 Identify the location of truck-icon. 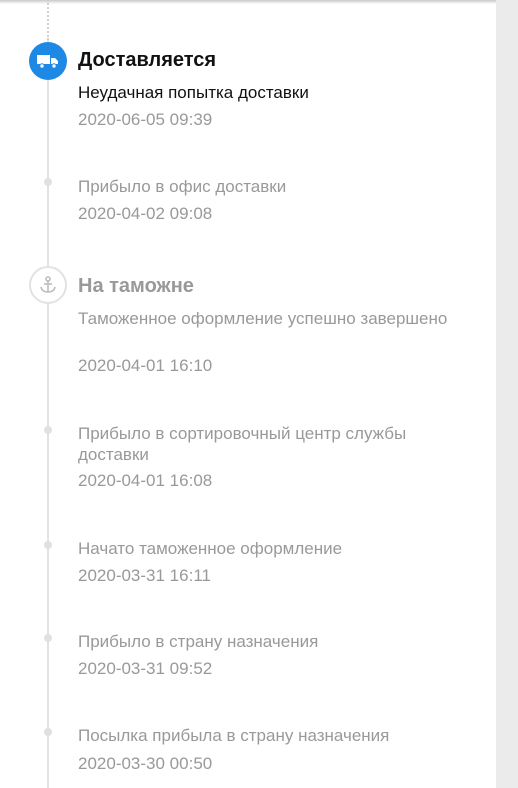
(48, 61).